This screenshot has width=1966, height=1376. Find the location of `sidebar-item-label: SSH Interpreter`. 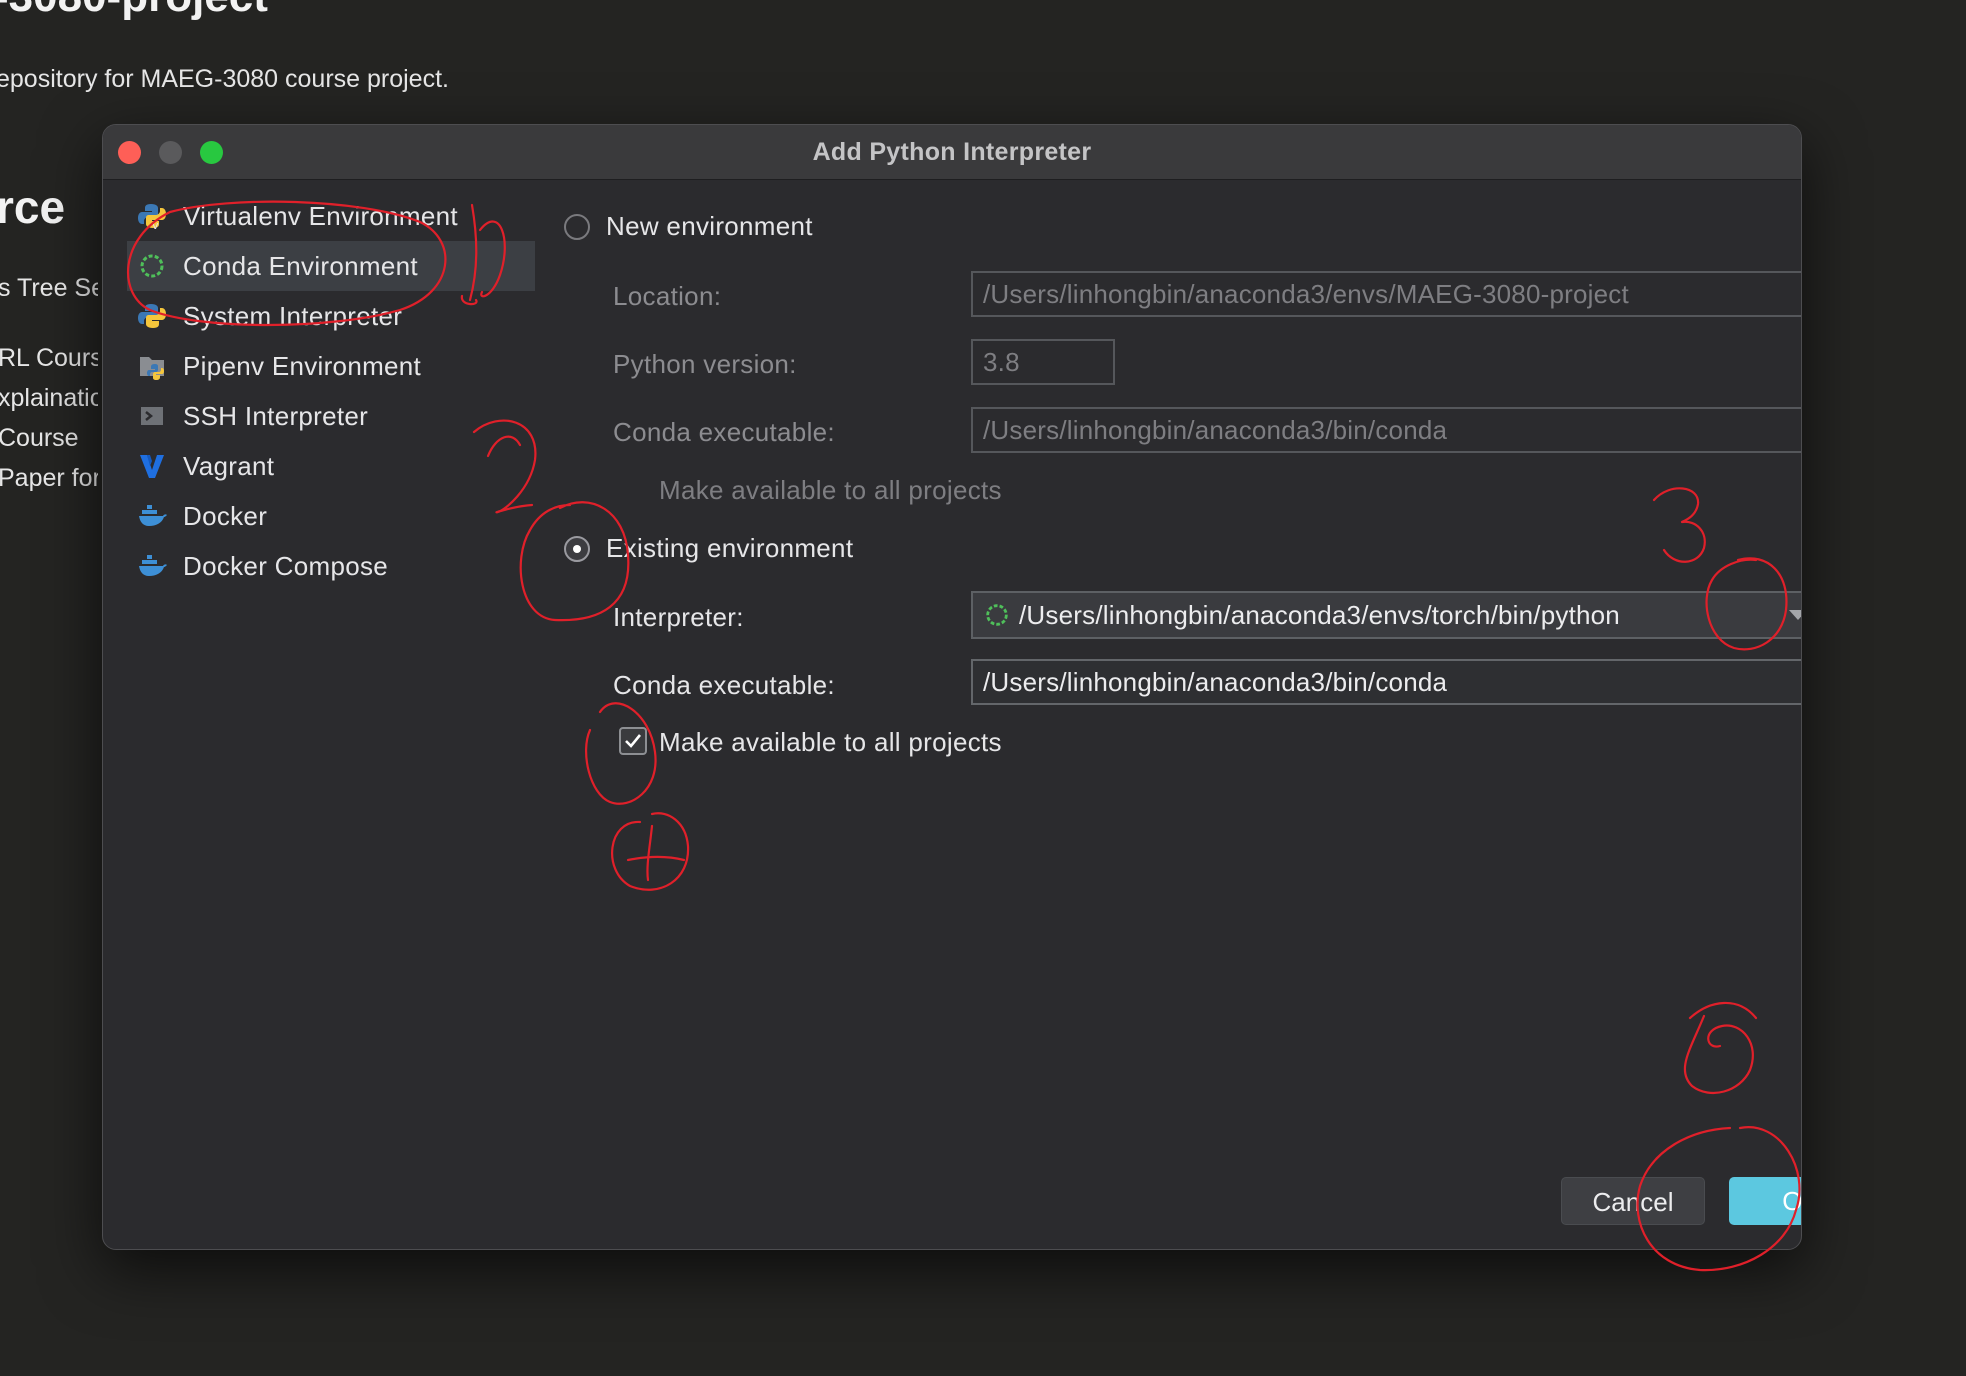

sidebar-item-label: SSH Interpreter is located at coordinates (276, 415).